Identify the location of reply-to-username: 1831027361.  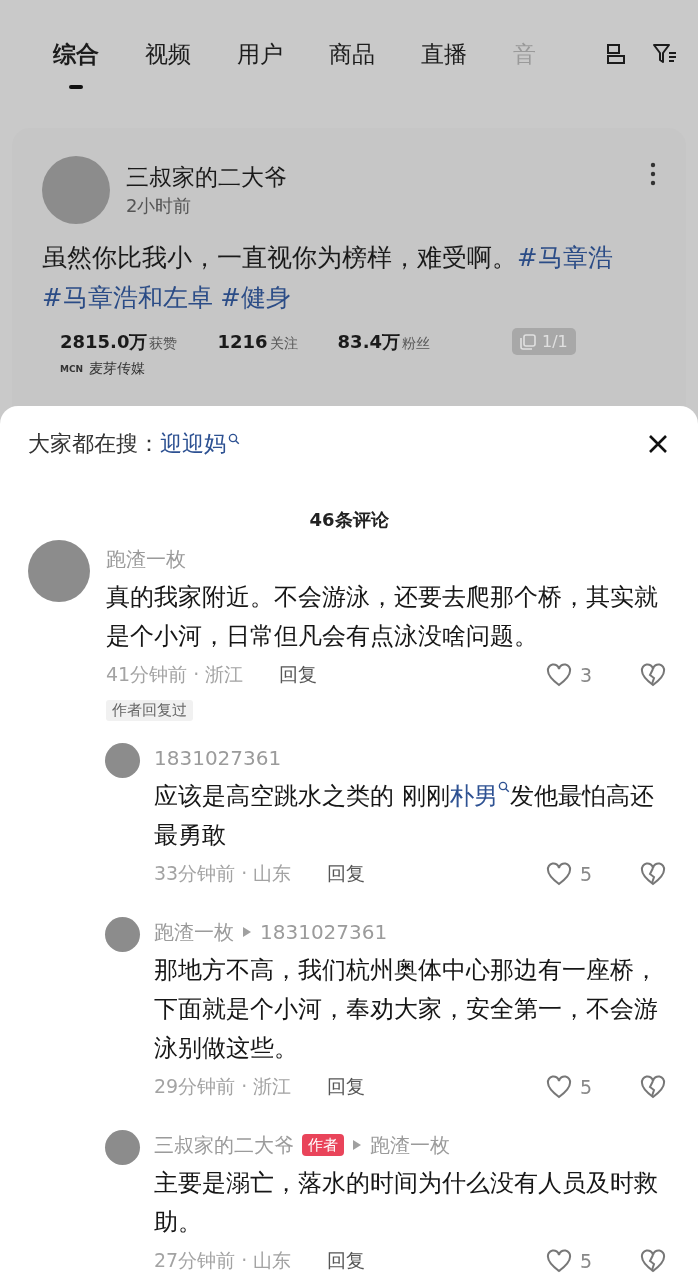
(324, 932).